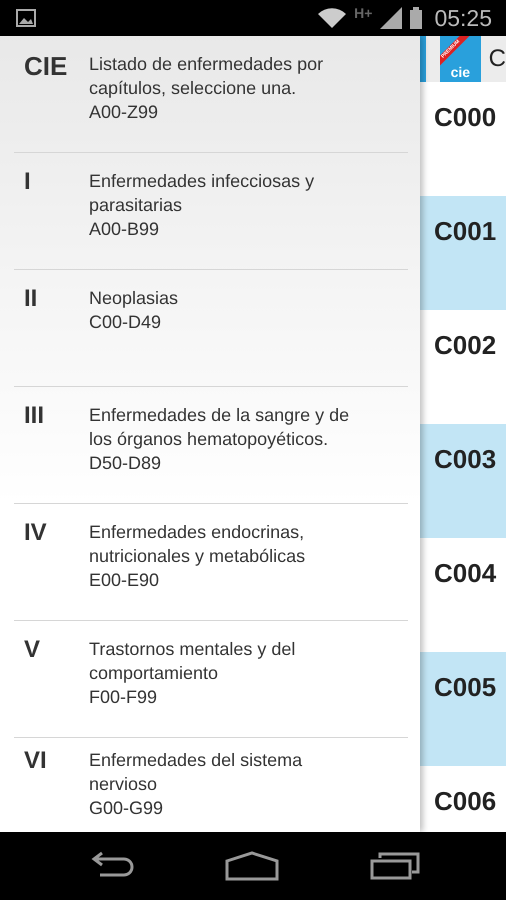 This screenshot has height=900, width=506. Describe the element at coordinates (223, 544) in the screenshot. I see `chapter-title: Enfermedades endocrinas, nutricionales y metabólicas` at that location.